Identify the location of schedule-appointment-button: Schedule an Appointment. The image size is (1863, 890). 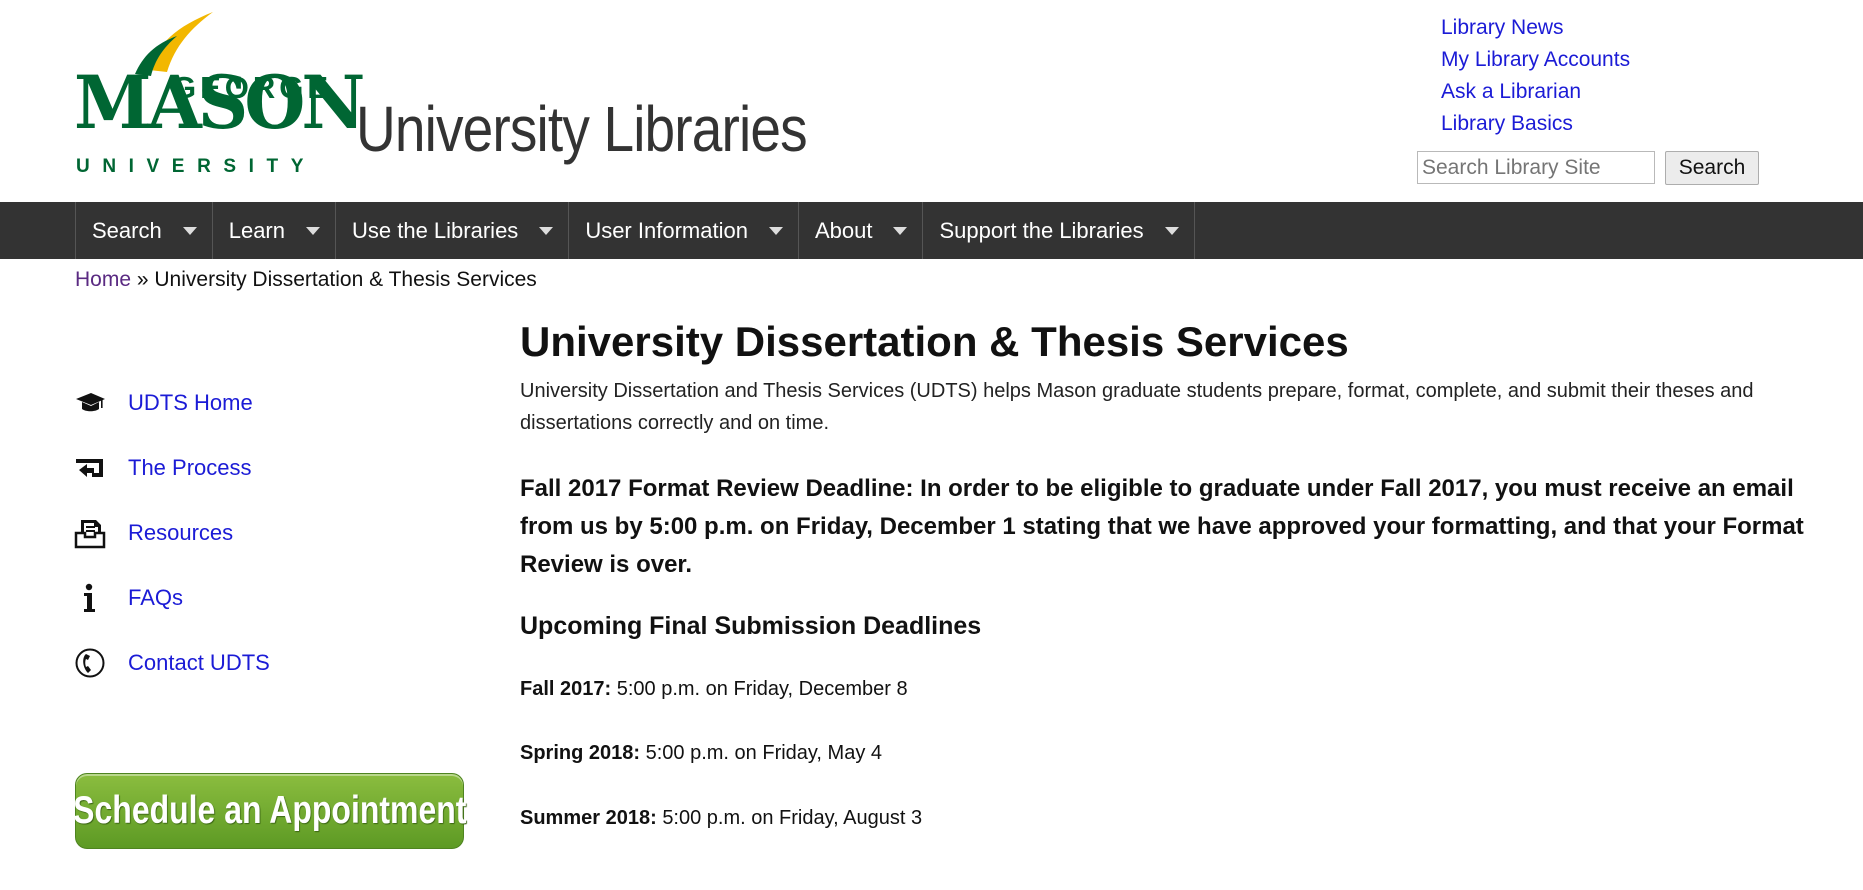
(269, 811).